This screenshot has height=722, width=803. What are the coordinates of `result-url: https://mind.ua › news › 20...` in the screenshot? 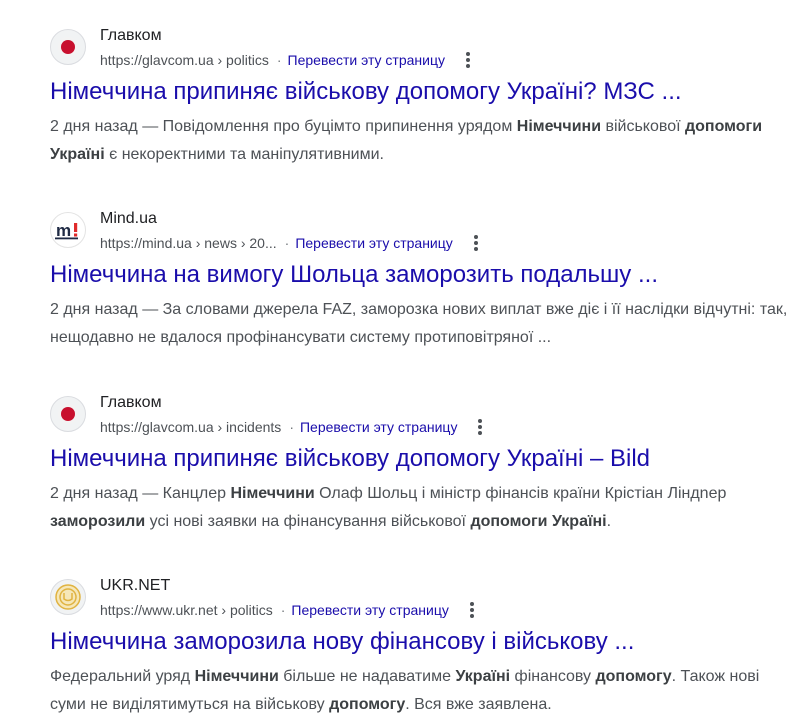 It's located at (188, 243).